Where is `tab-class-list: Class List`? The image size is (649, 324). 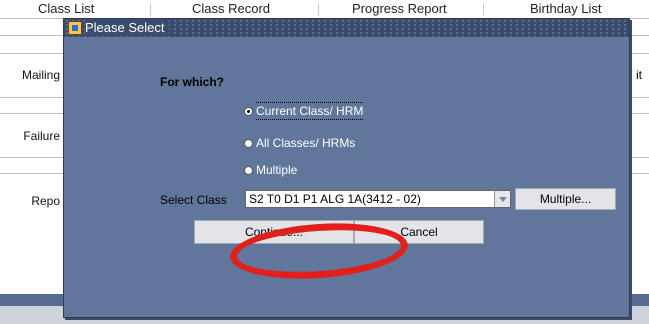 tab-class-list: Class List is located at coordinates (66, 8).